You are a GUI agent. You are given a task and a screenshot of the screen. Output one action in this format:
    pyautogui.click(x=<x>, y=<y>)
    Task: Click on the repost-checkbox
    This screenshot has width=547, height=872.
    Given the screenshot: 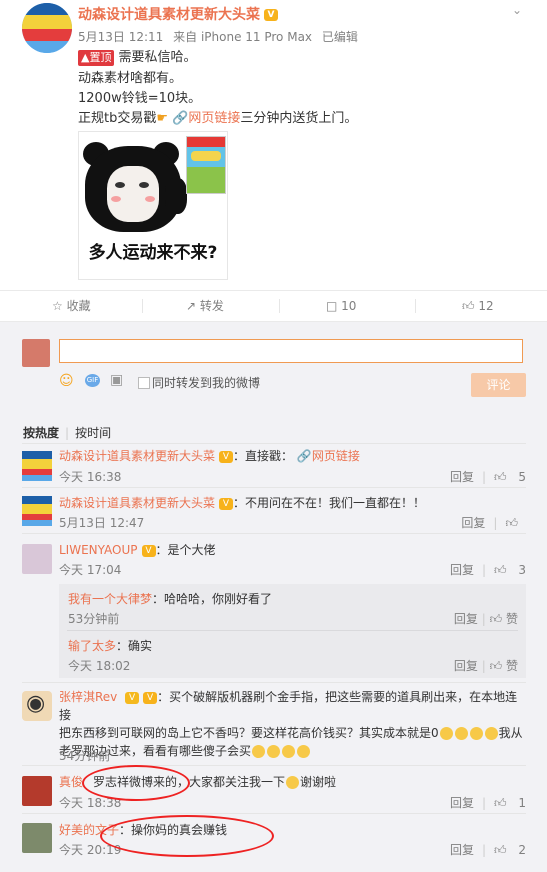 What is the action you would take?
    pyautogui.click(x=144, y=383)
    